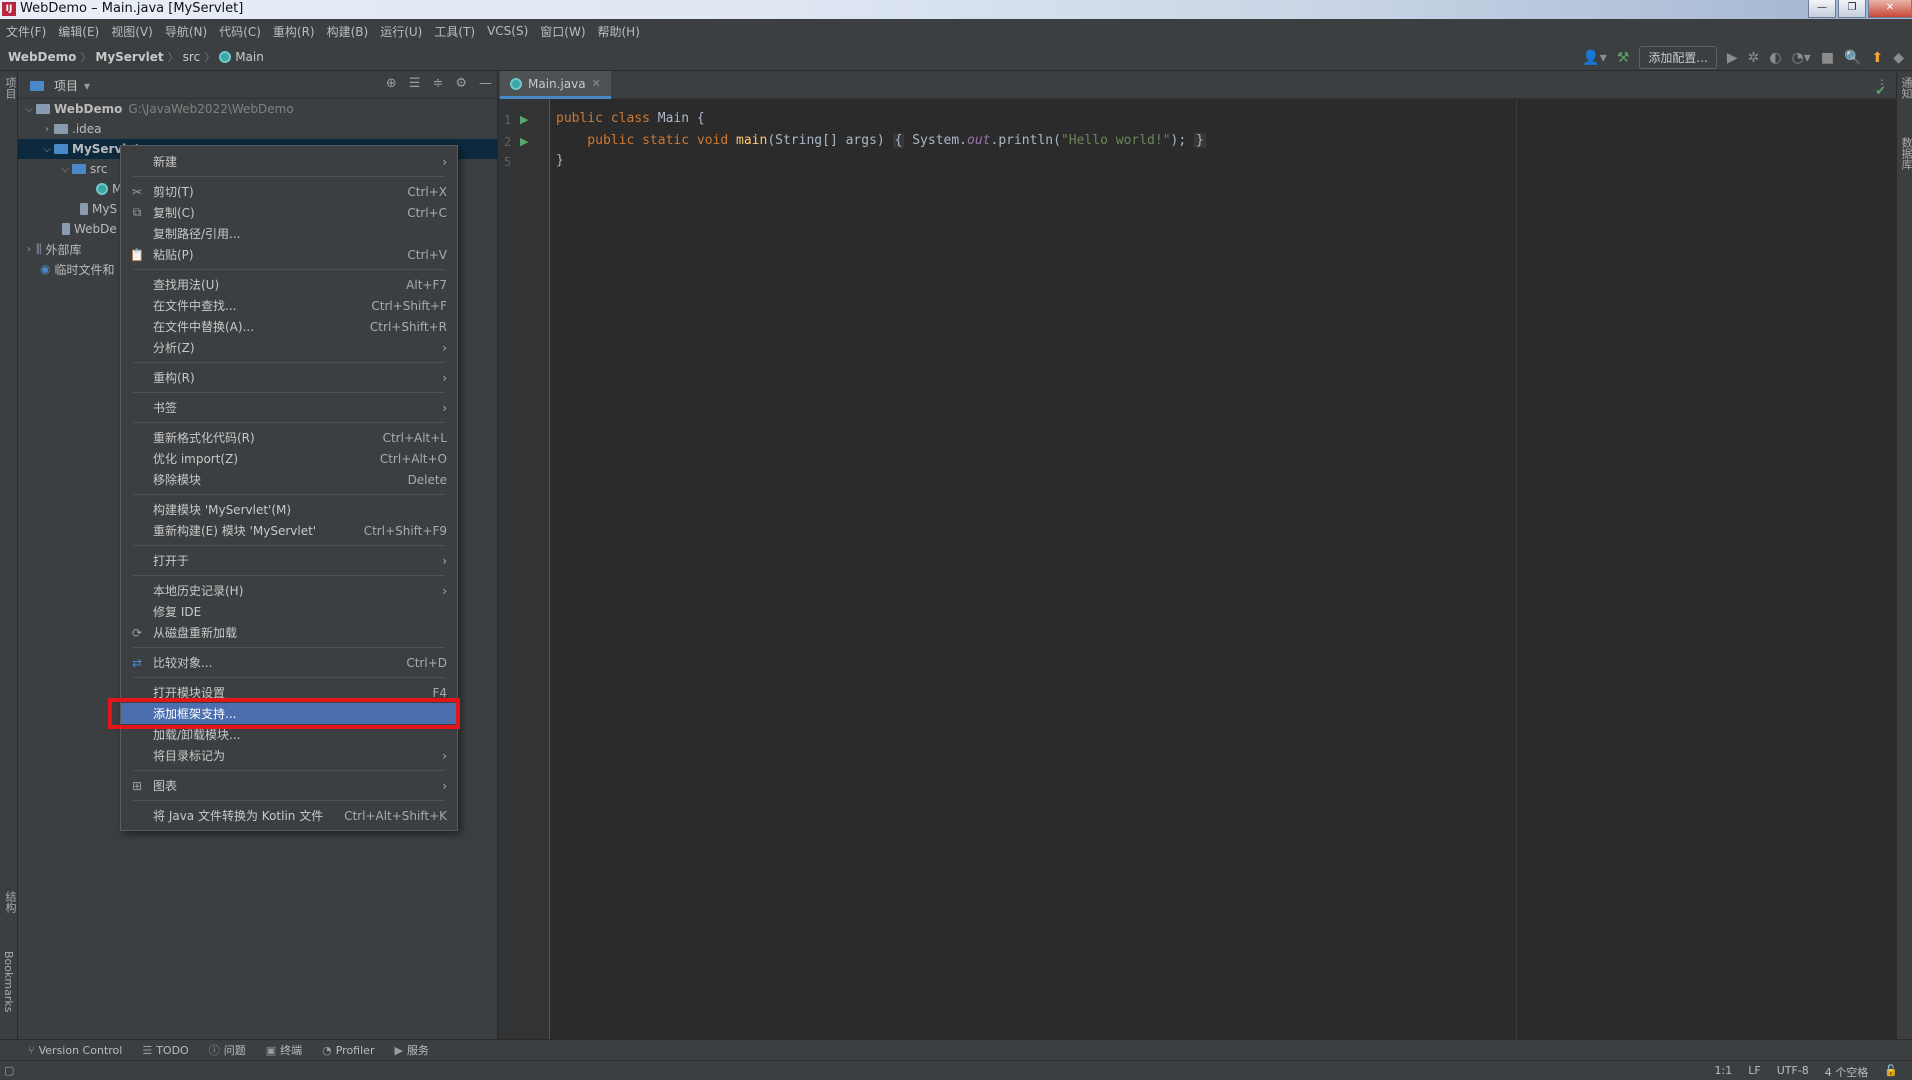 The height and width of the screenshot is (1080, 1912). Describe the element at coordinates (240, 31) in the screenshot. I see `menu-code: 代码(C)` at that location.